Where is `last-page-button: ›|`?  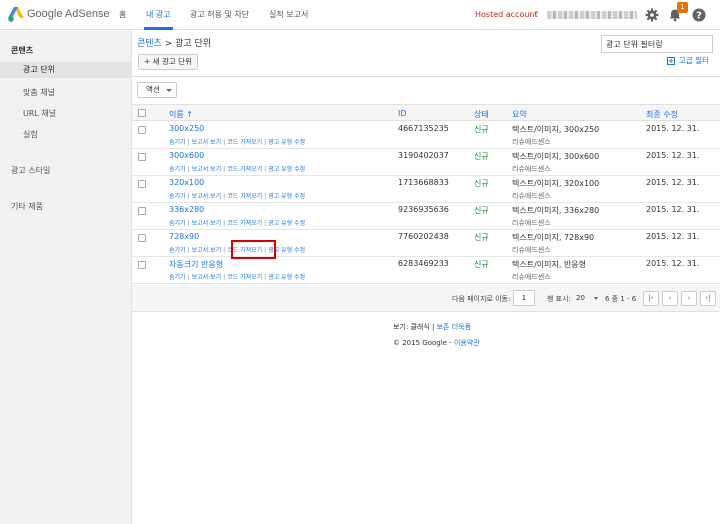
last-page-button: ›| is located at coordinates (708, 298).